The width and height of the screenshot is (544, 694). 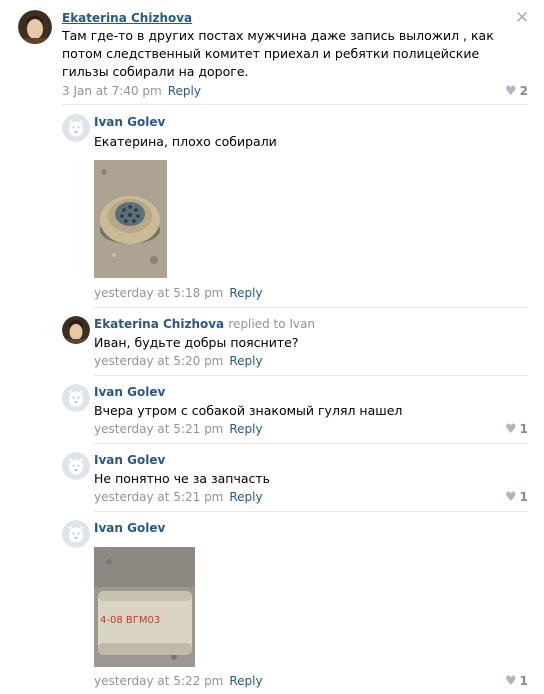 I want to click on cartridge-marking: 4-08 ВГМ03, so click(x=130, y=620).